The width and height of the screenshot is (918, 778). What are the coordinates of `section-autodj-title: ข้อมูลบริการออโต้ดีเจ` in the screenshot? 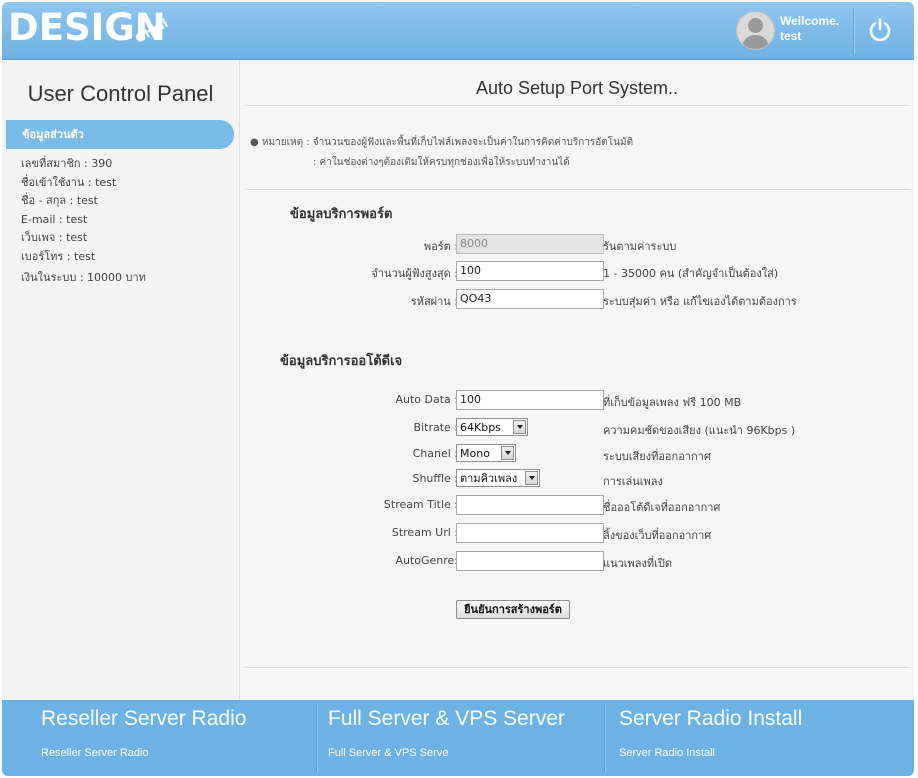 It's located at (341, 361).